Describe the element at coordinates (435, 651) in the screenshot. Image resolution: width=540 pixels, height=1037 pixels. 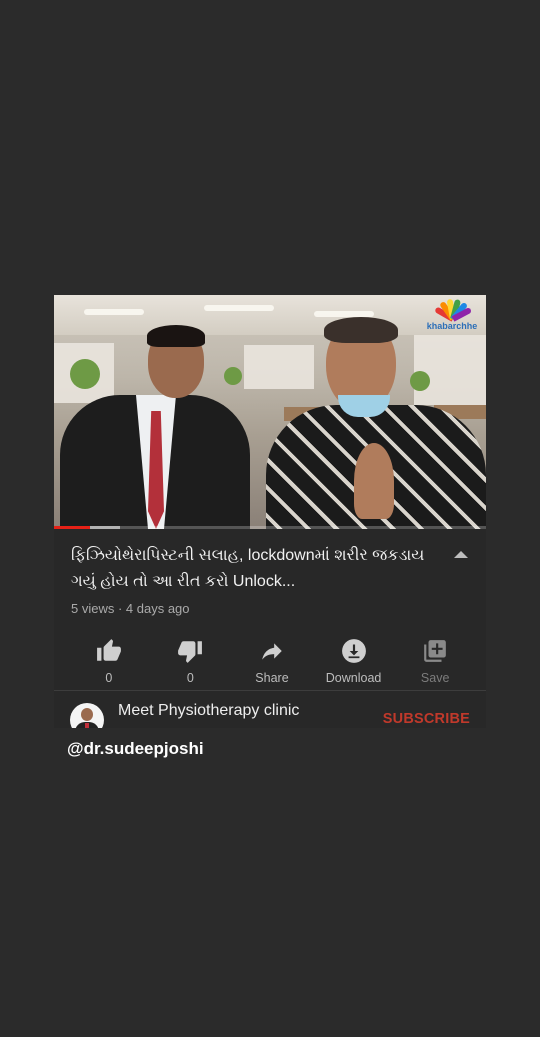
I see `save-playlist-icon` at that location.